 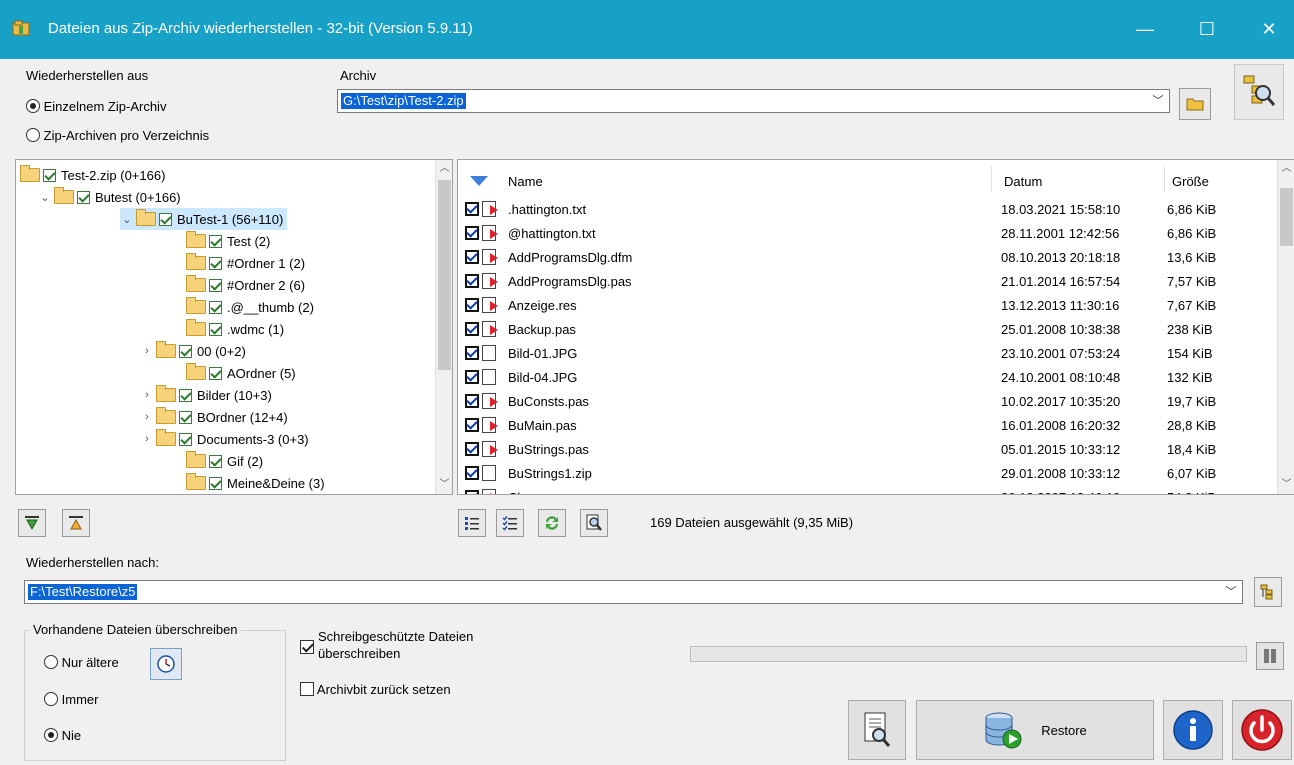 I want to click on tree-item: .wdmc (1), so click(x=227, y=329).